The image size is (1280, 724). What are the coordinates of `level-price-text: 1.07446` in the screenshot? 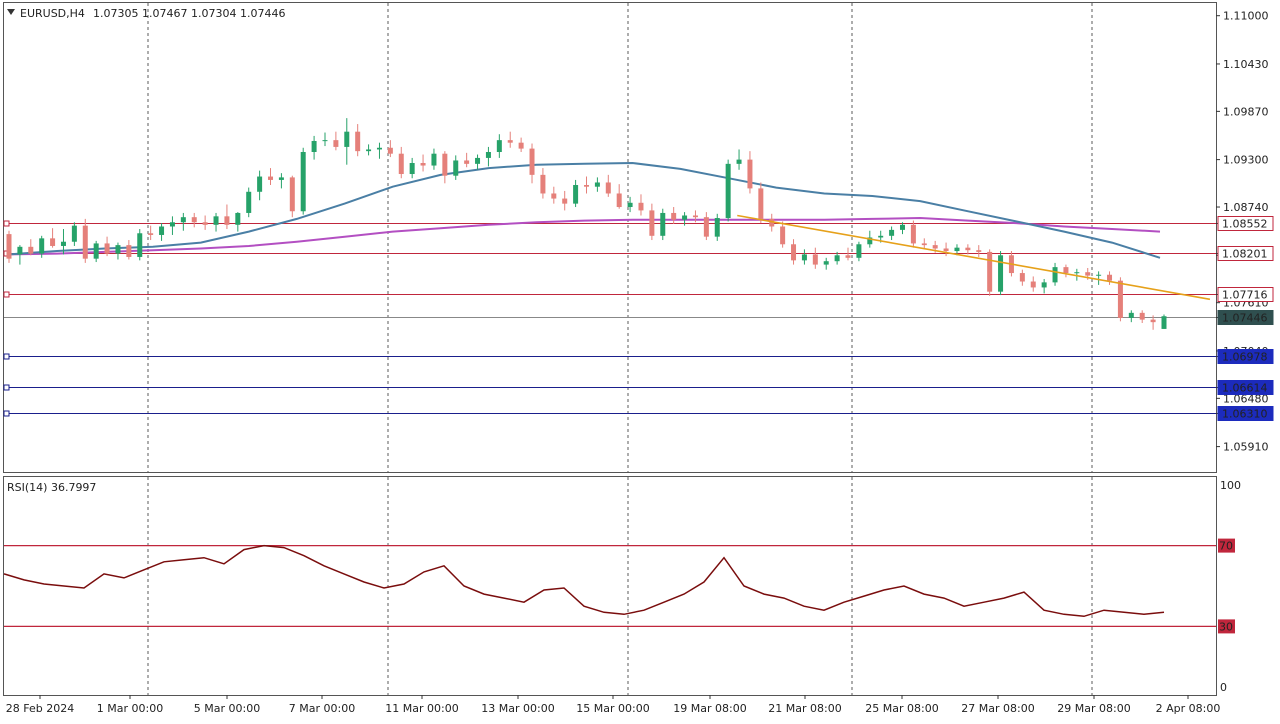 It's located at (1245, 318).